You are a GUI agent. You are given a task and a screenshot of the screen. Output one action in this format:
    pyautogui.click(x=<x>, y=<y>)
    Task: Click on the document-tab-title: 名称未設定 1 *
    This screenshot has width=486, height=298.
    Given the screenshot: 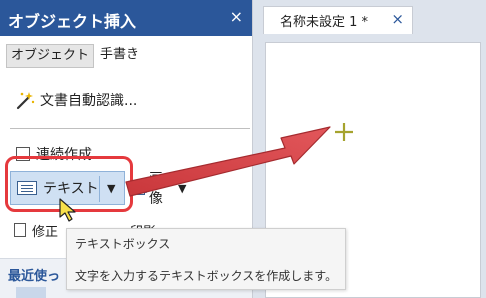 What is the action you would take?
    pyautogui.click(x=324, y=22)
    